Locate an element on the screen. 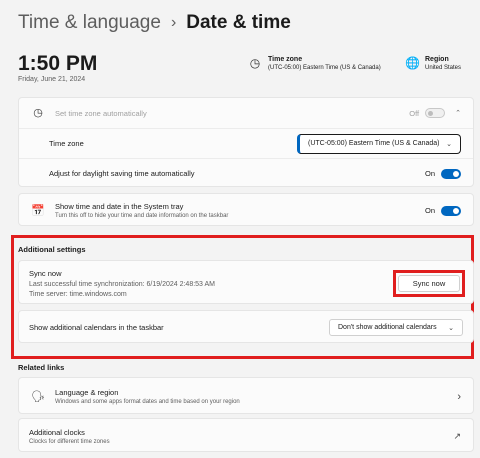 The height and width of the screenshot is (458, 480). breadcrumb: Time & language › Date & time is located at coordinates (154, 23).